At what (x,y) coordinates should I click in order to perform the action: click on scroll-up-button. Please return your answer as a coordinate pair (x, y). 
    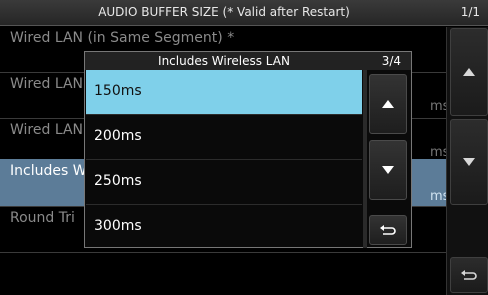
    Looking at the image, I should click on (469, 72).